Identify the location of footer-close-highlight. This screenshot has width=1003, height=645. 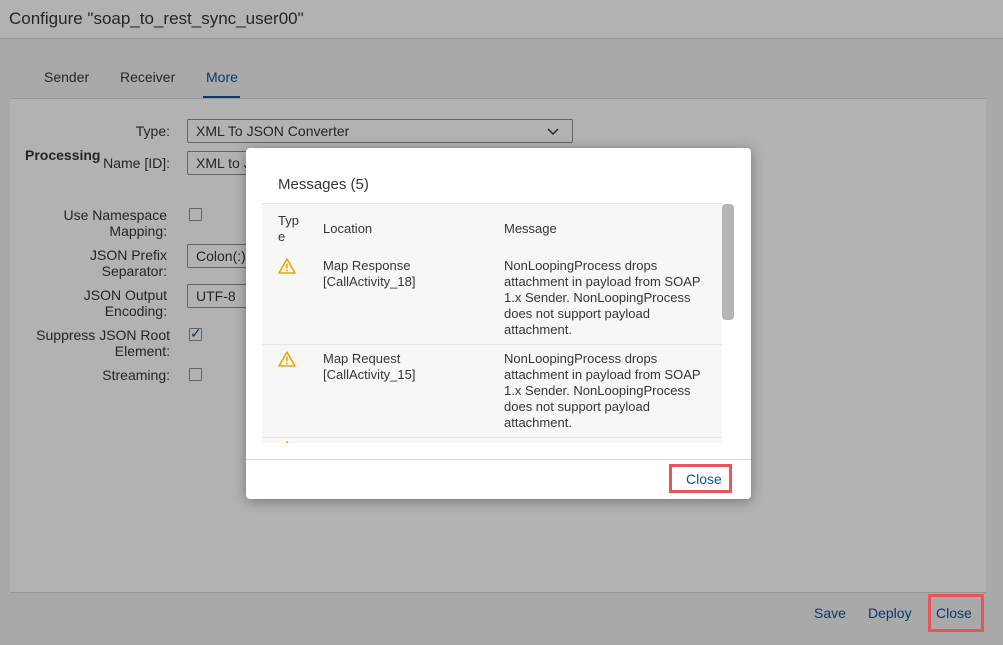
(956, 613).